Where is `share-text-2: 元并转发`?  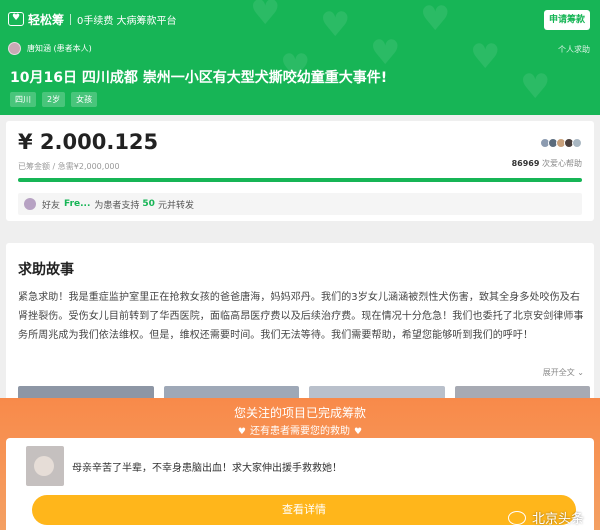
share-text-2: 元并转发 is located at coordinates (175, 205).